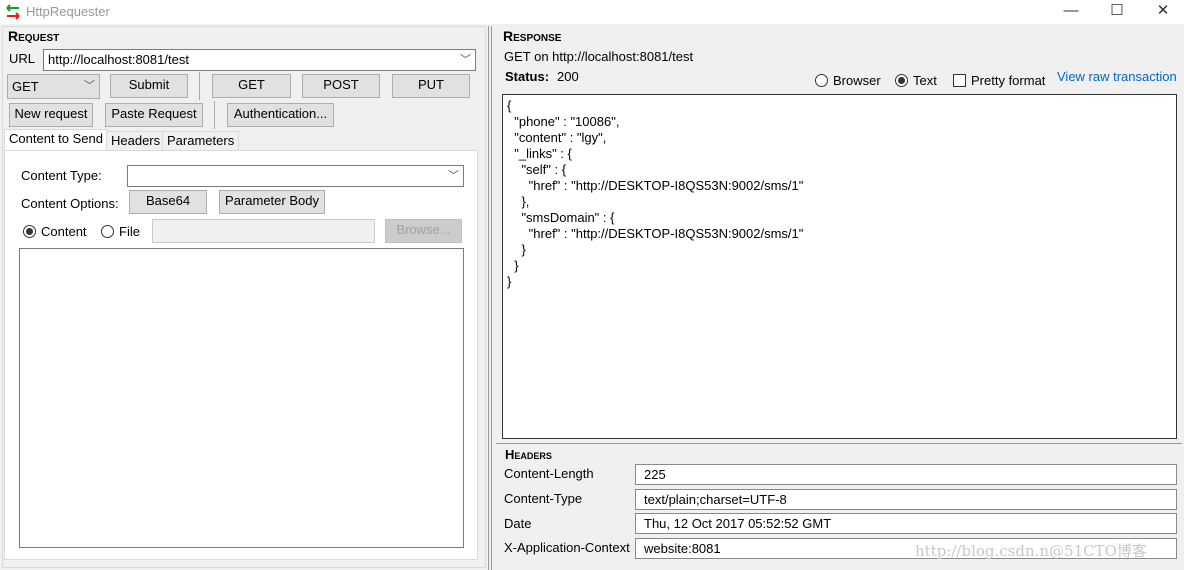 The height and width of the screenshot is (570, 1184). What do you see at coordinates (120, 231) in the screenshot?
I see `file-radio: File` at bounding box center [120, 231].